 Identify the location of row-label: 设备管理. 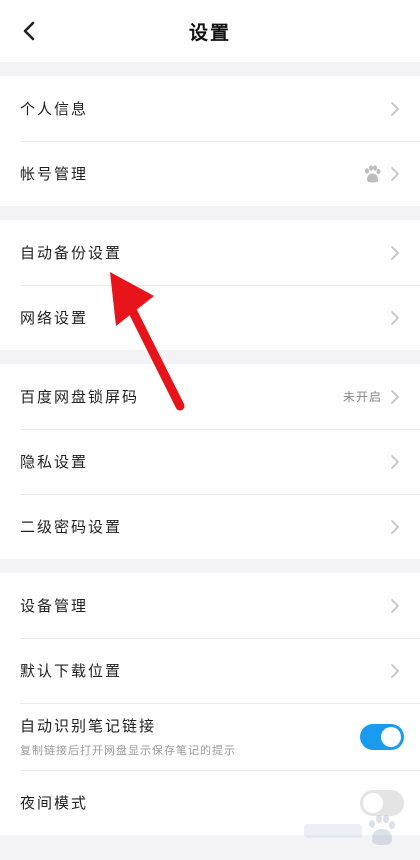
(54, 606).